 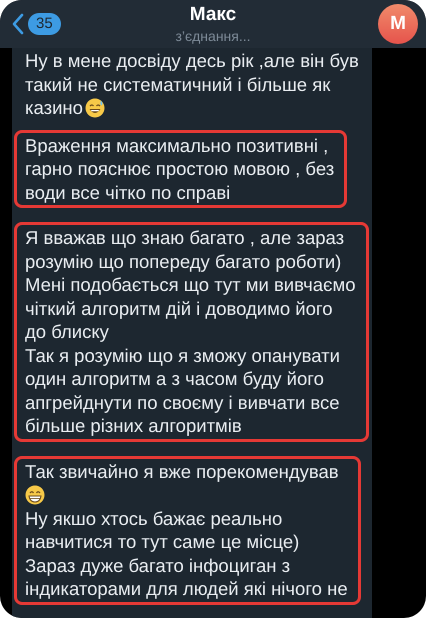 What do you see at coordinates (44, 24) in the screenshot?
I see `unread-badge: 35` at bounding box center [44, 24].